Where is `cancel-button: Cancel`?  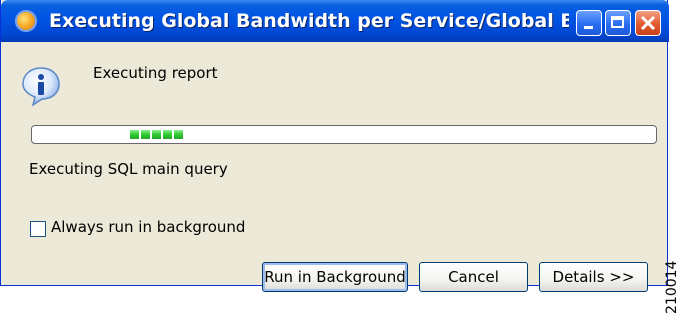 cancel-button: Cancel is located at coordinates (473, 277).